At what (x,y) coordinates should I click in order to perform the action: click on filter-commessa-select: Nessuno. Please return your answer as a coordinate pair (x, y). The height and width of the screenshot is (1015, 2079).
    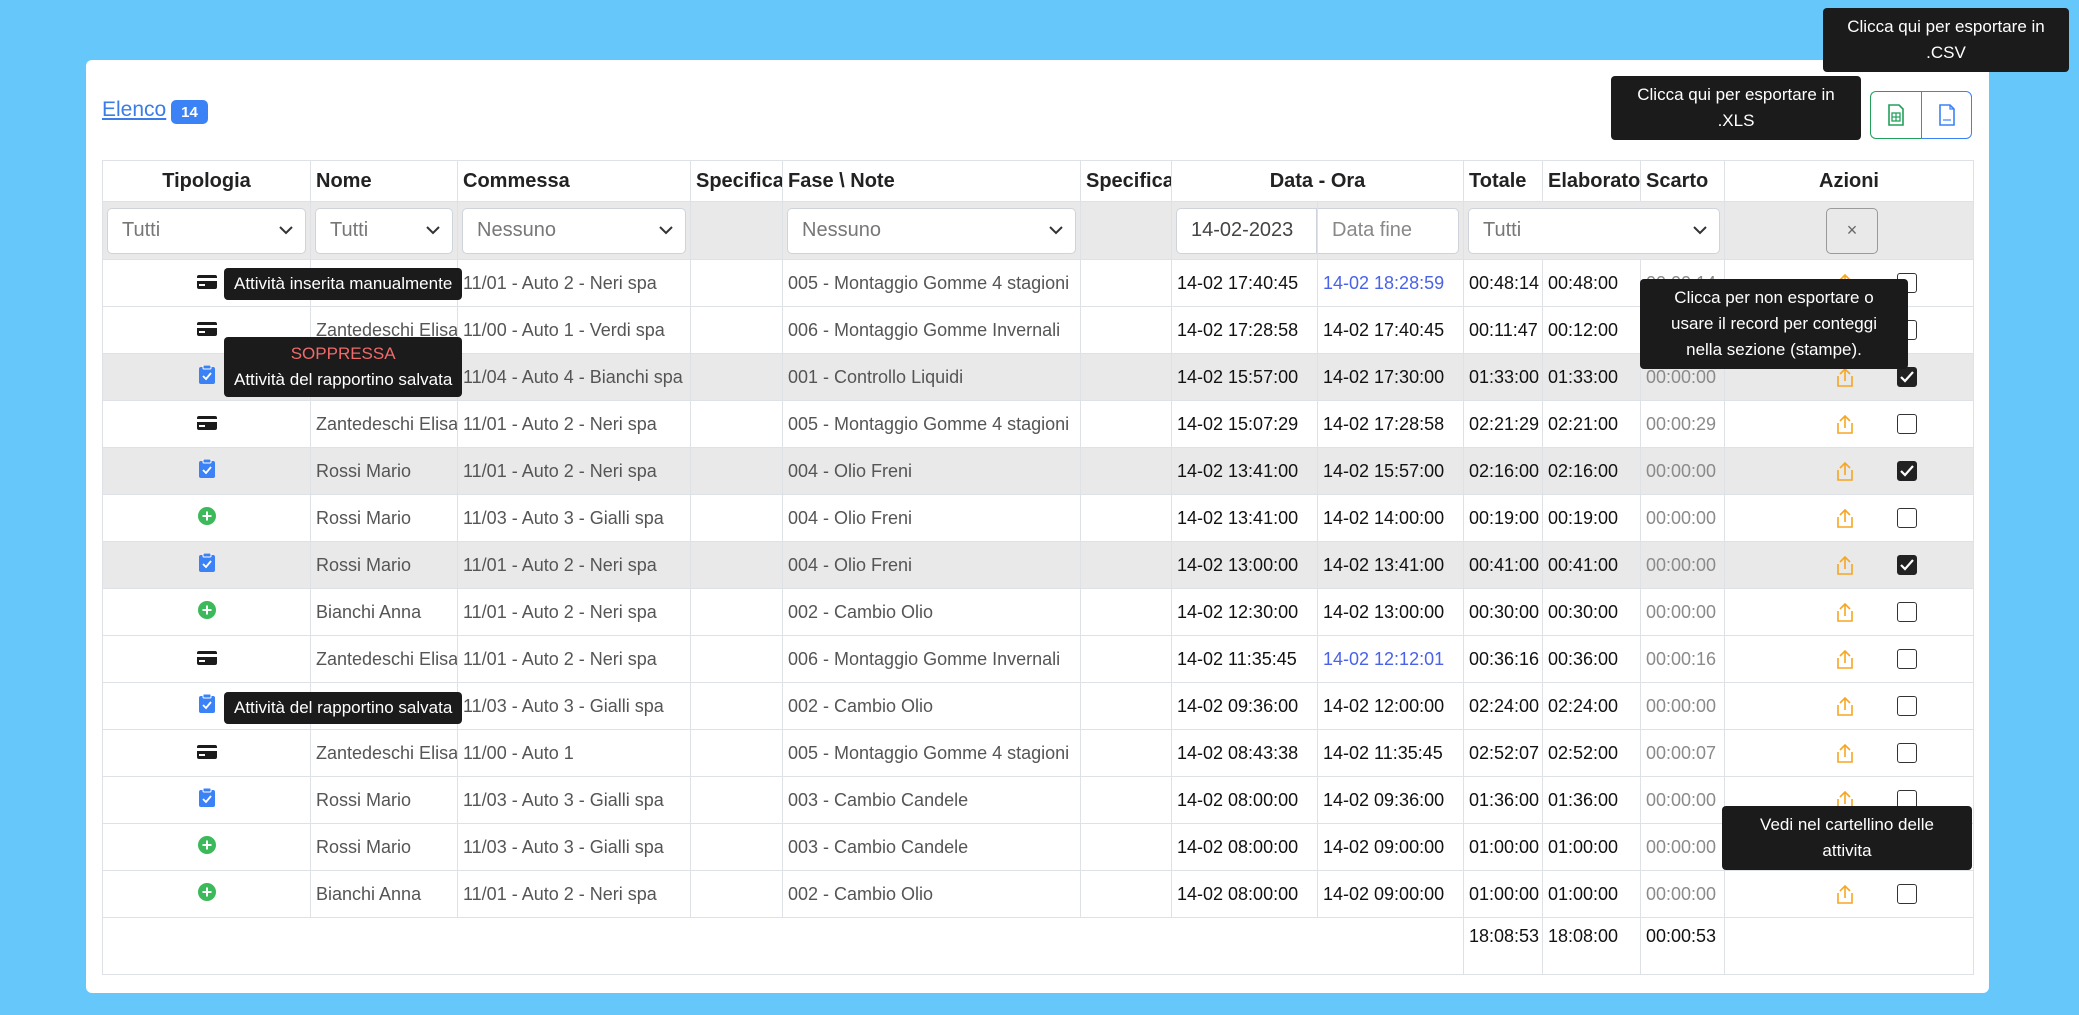
    Looking at the image, I should click on (574, 230).